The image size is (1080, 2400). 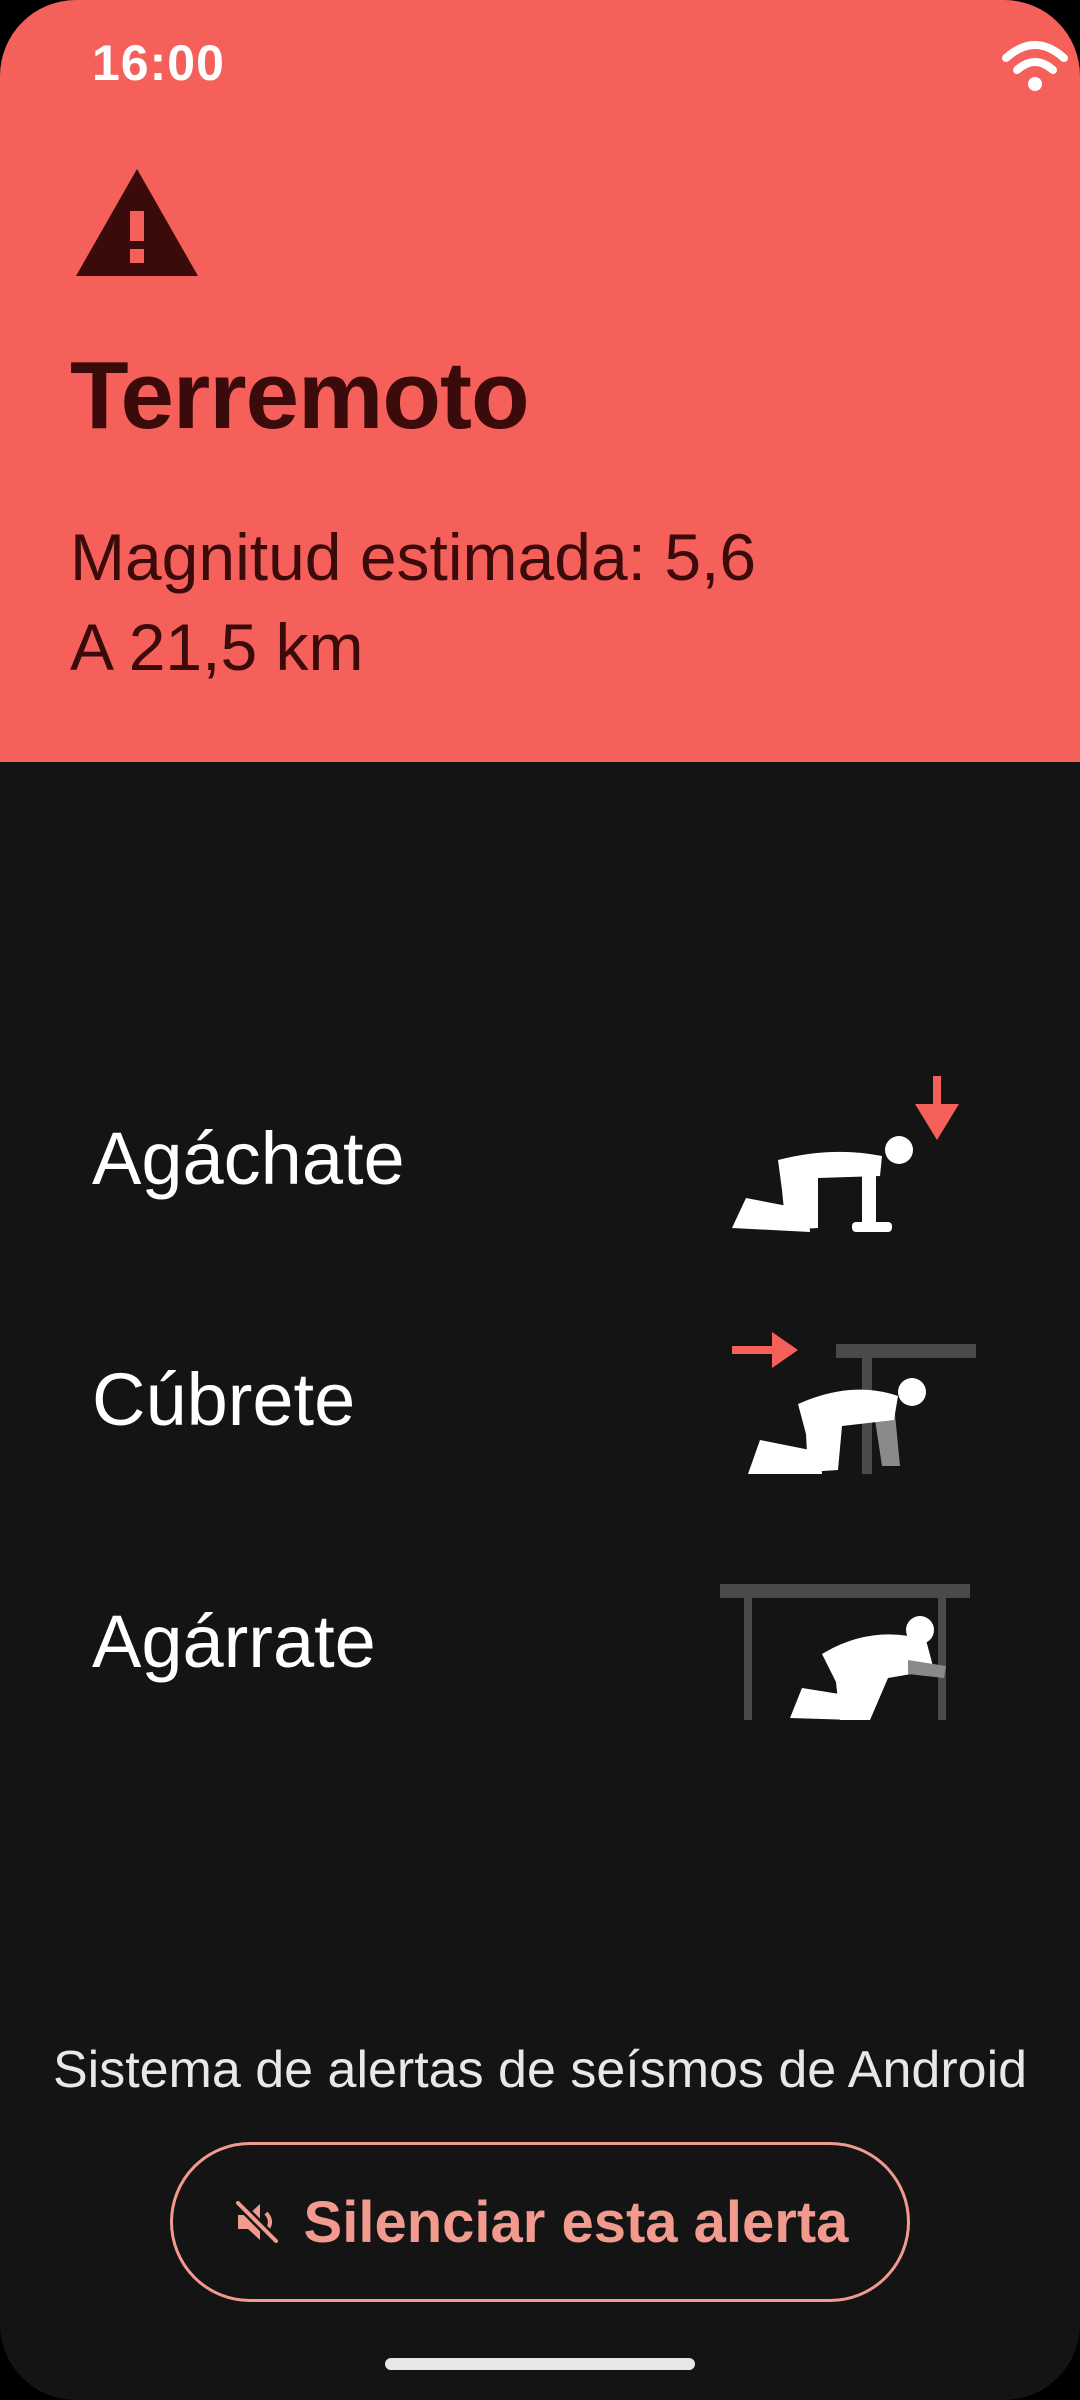 What do you see at coordinates (1035, 66) in the screenshot?
I see `wifi-icon` at bounding box center [1035, 66].